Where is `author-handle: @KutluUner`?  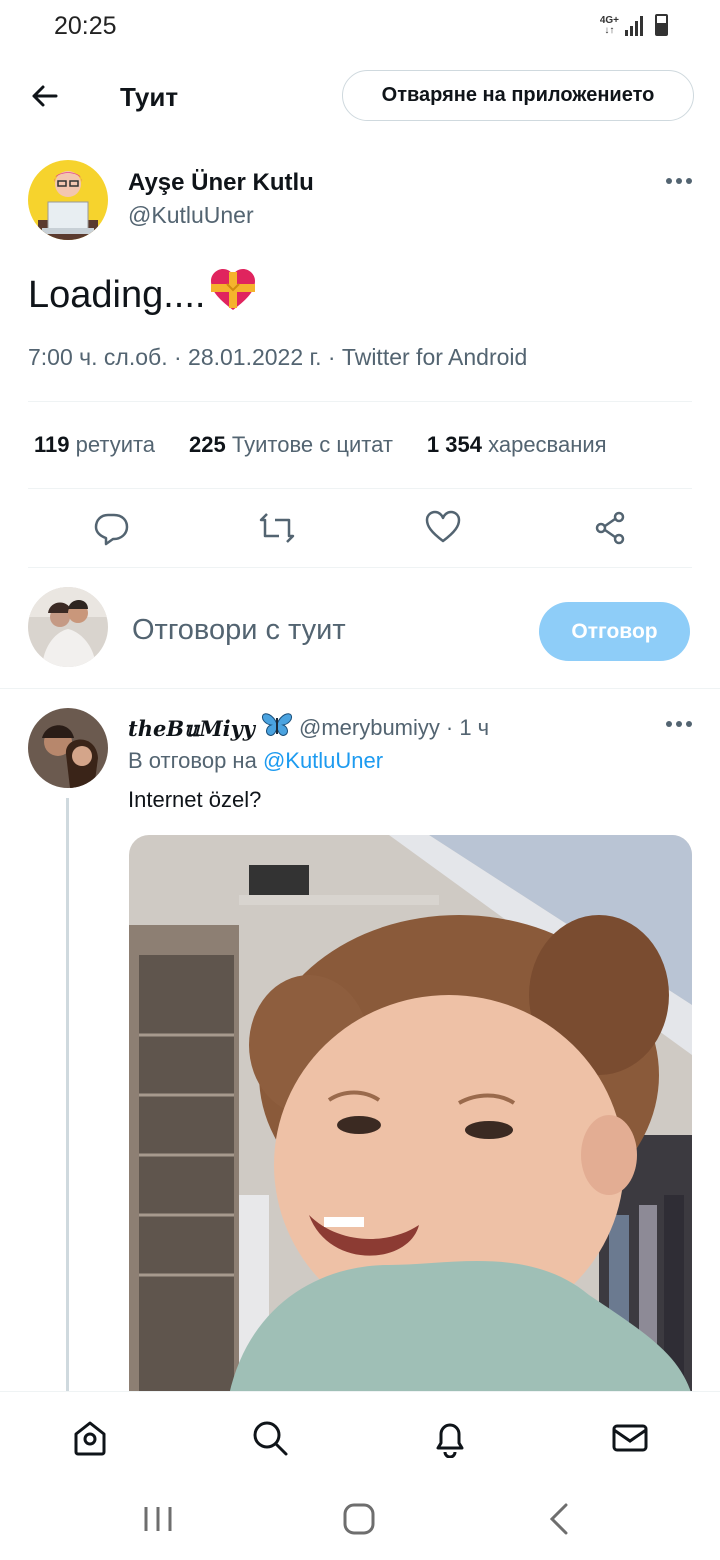 author-handle: @KutluUner is located at coordinates (191, 215).